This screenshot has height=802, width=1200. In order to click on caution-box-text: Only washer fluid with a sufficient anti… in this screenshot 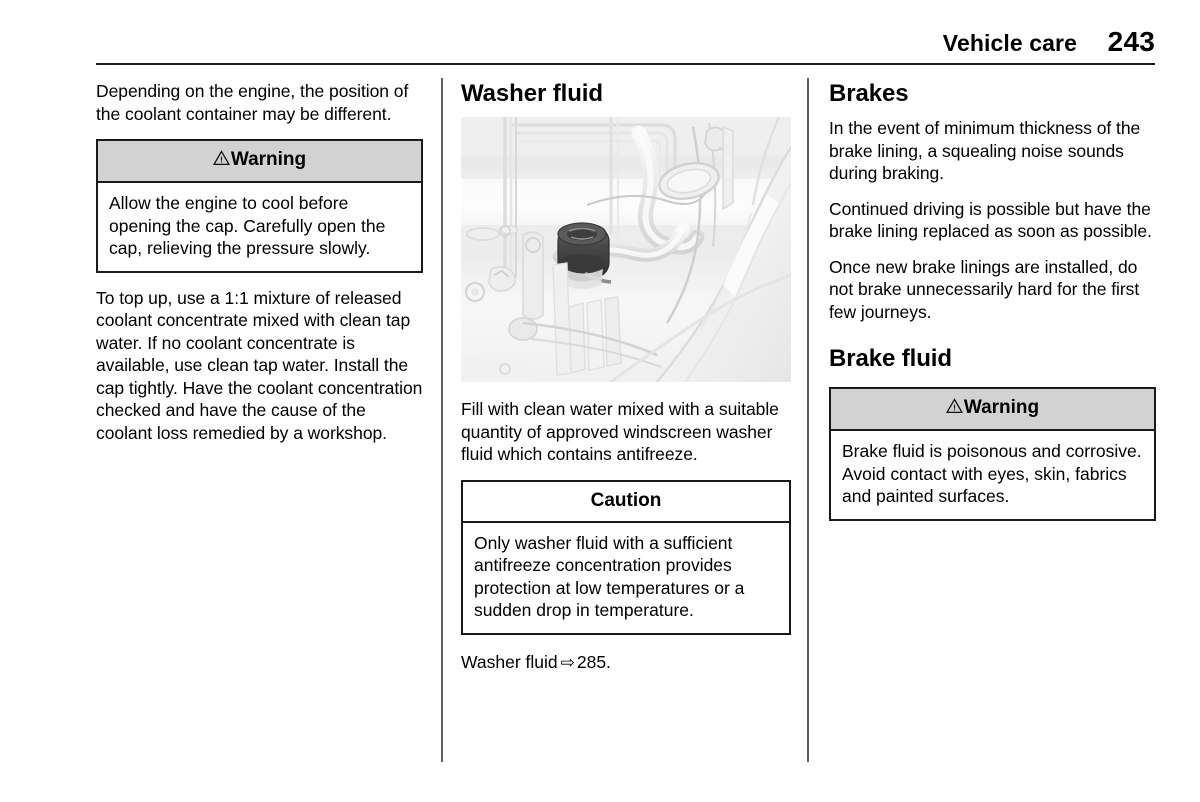, I will do `click(609, 576)`.